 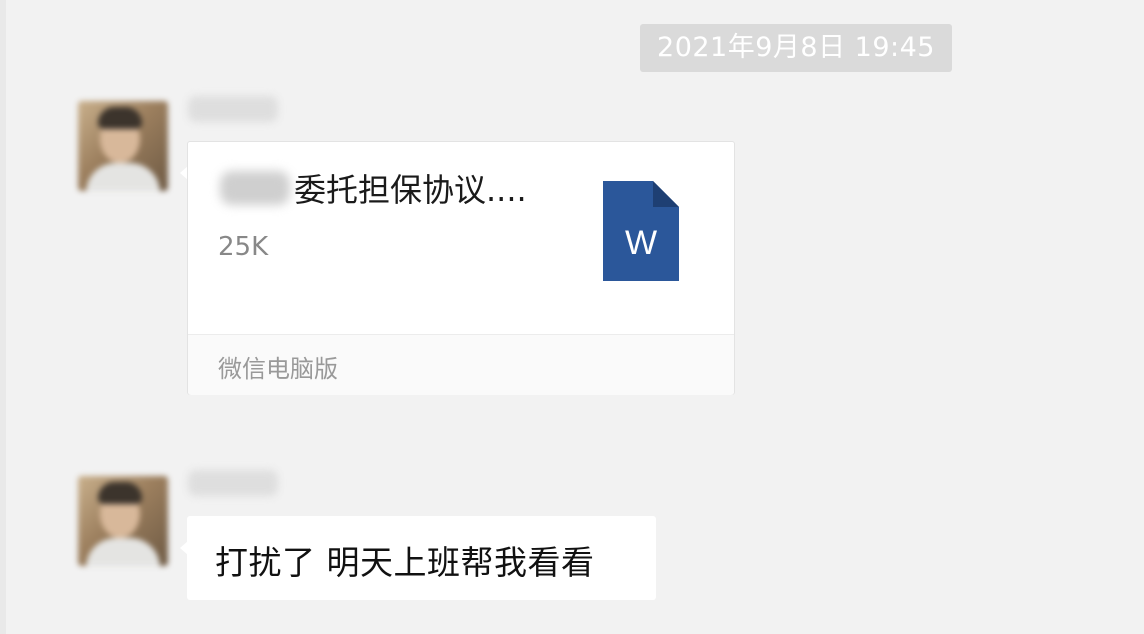 What do you see at coordinates (405, 562) in the screenshot?
I see `message-text: 打扰了 明天上班帮我看看` at bounding box center [405, 562].